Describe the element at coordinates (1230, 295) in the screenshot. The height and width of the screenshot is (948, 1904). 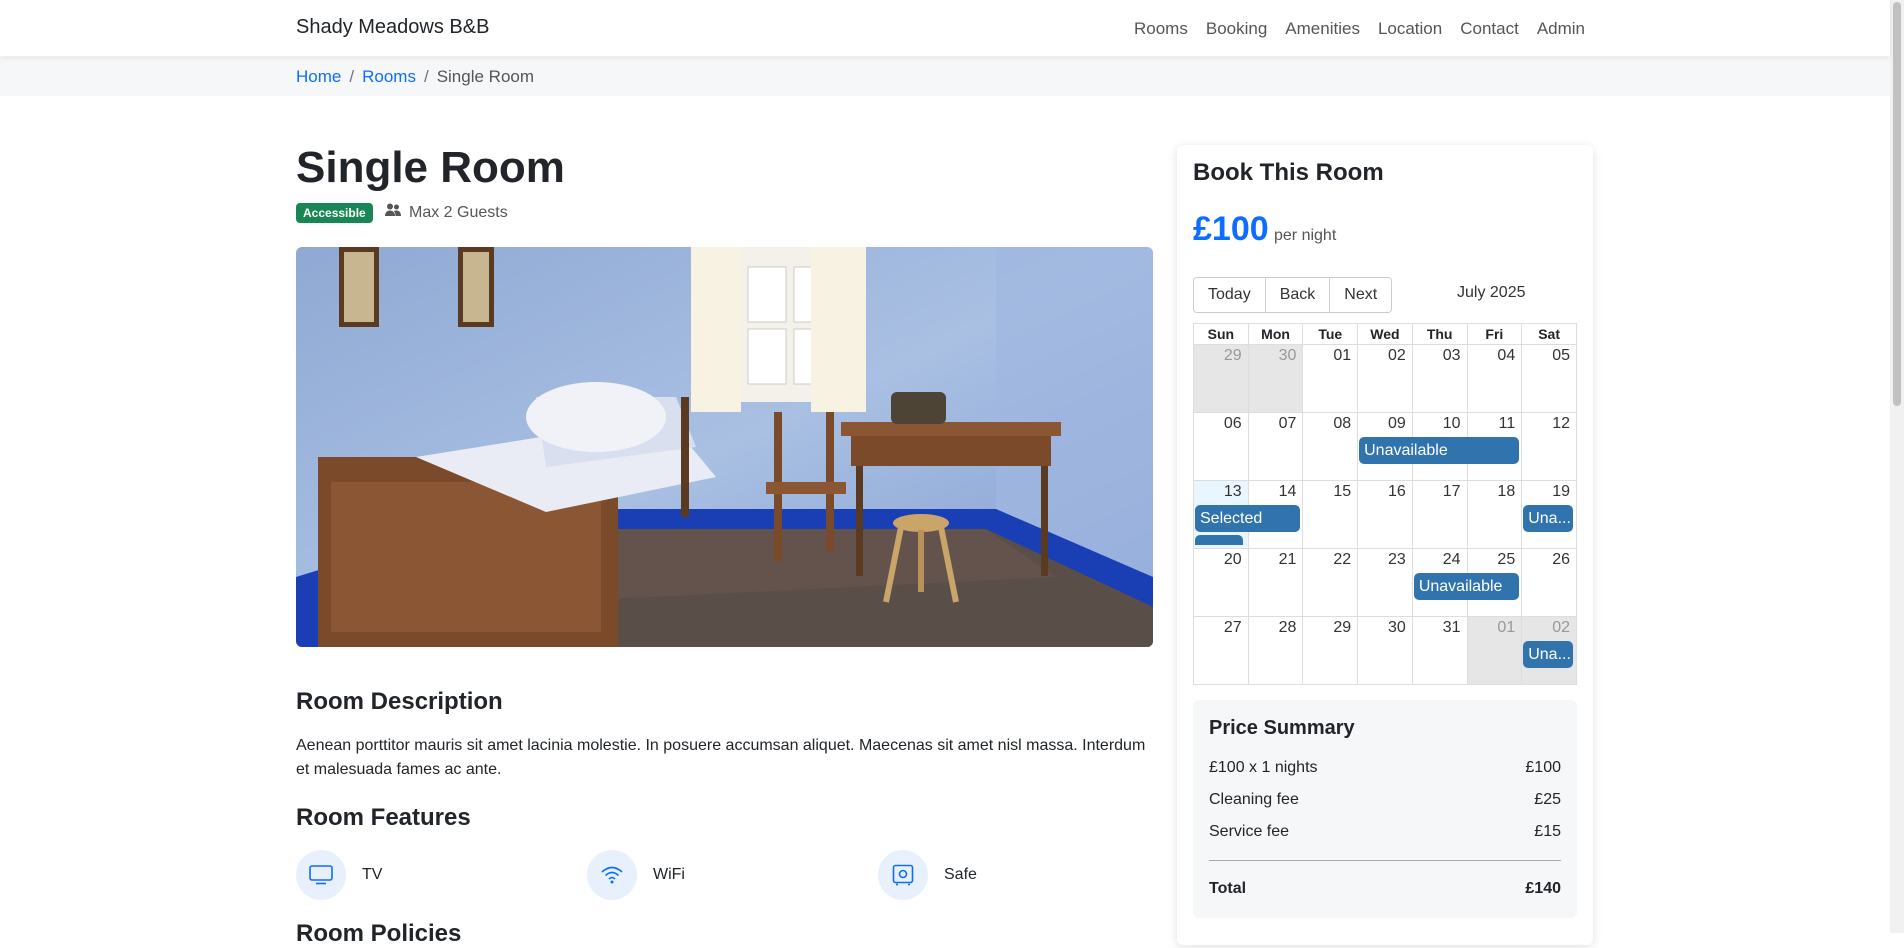
I see `calendar-today-button: Today` at that location.